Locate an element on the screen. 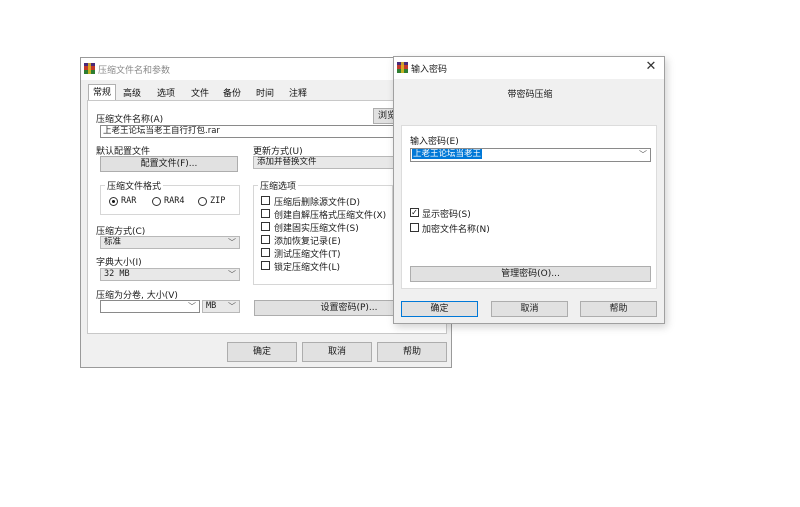 This screenshot has height=507, width=800. split-unit-value: MB is located at coordinates (211, 306).